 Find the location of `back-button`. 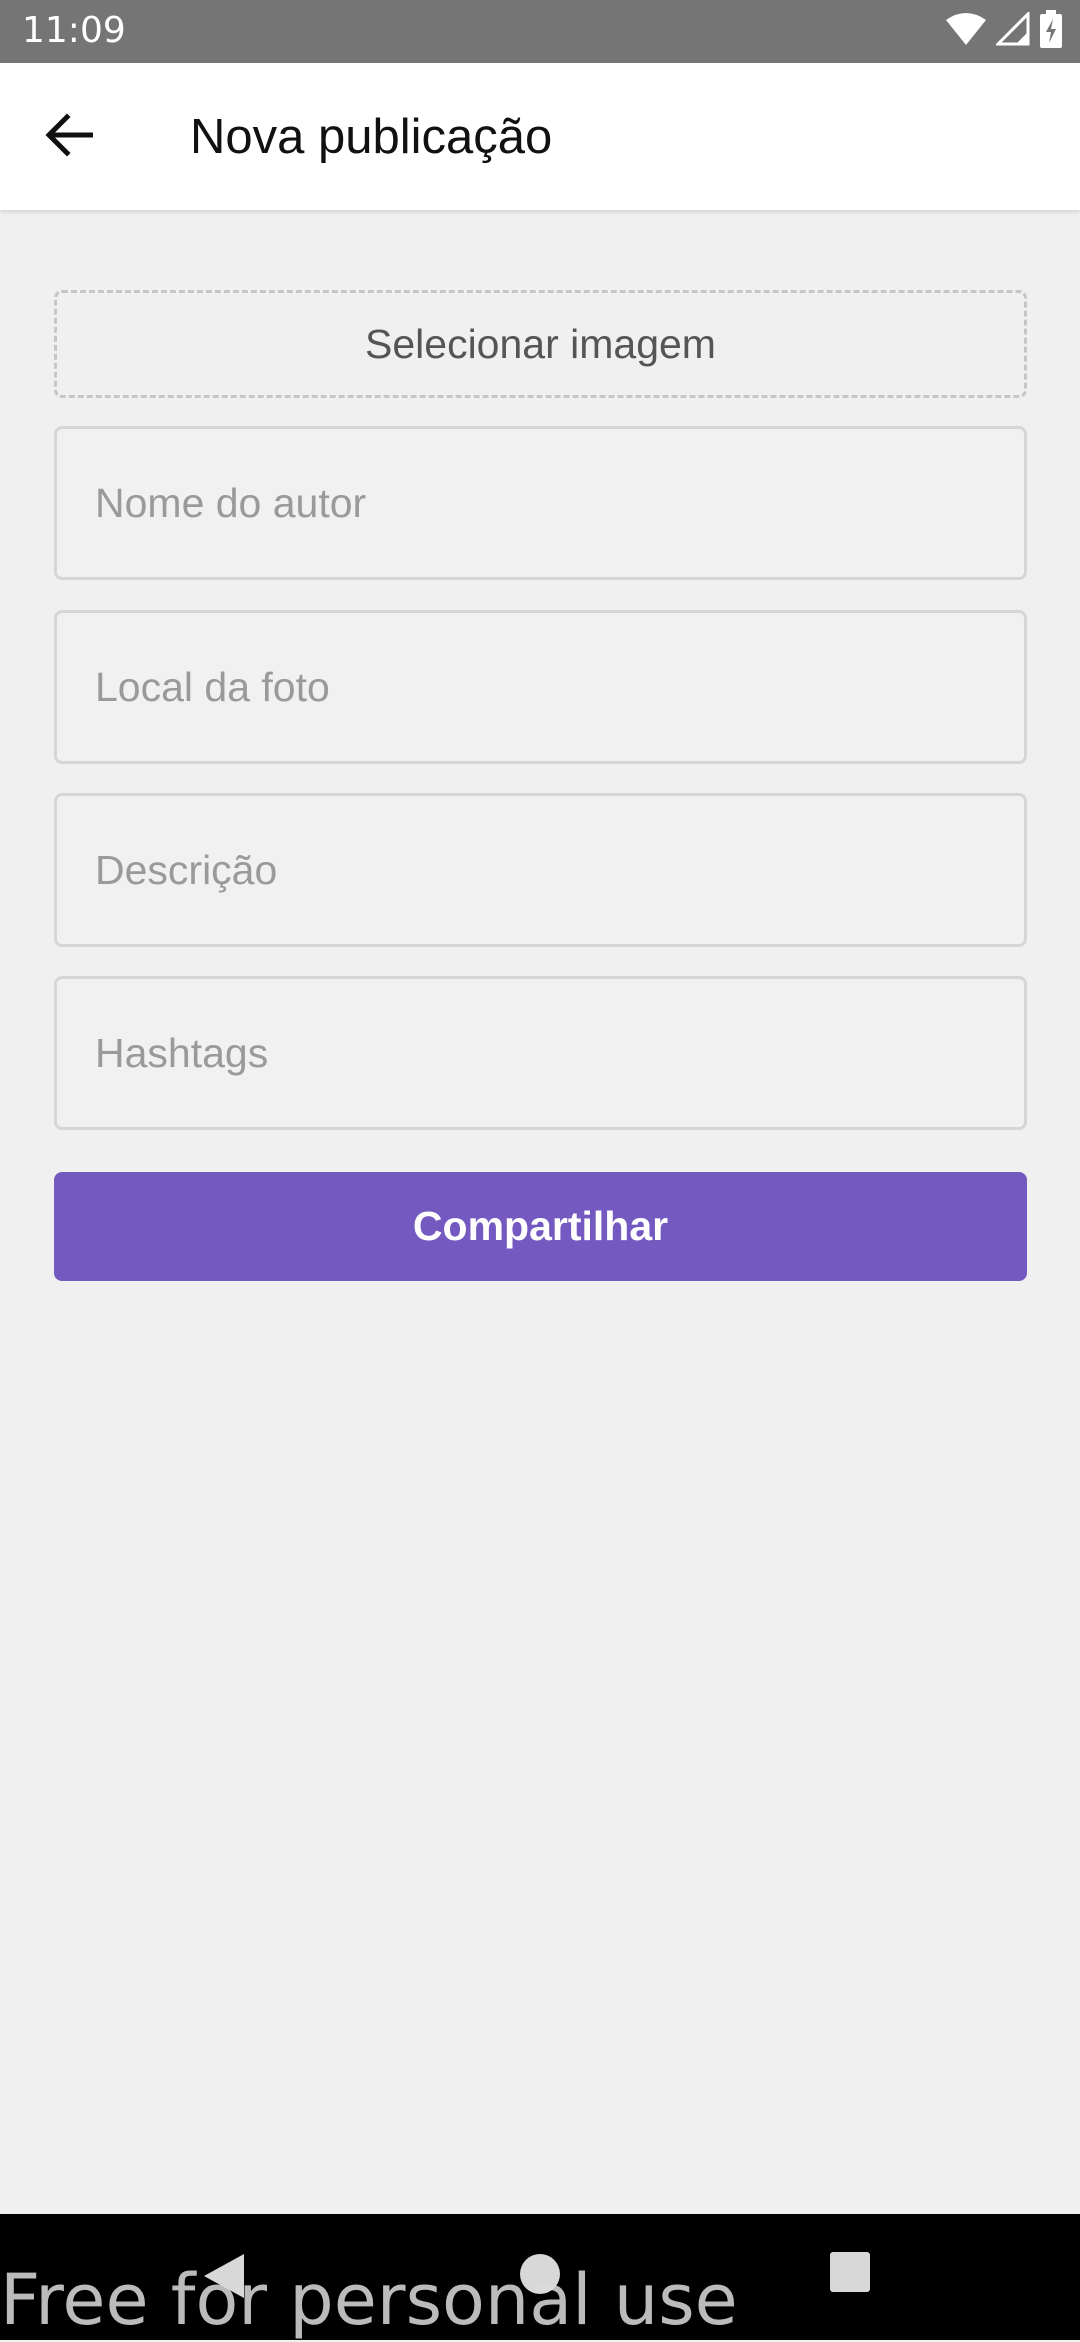

back-button is located at coordinates (69, 137).